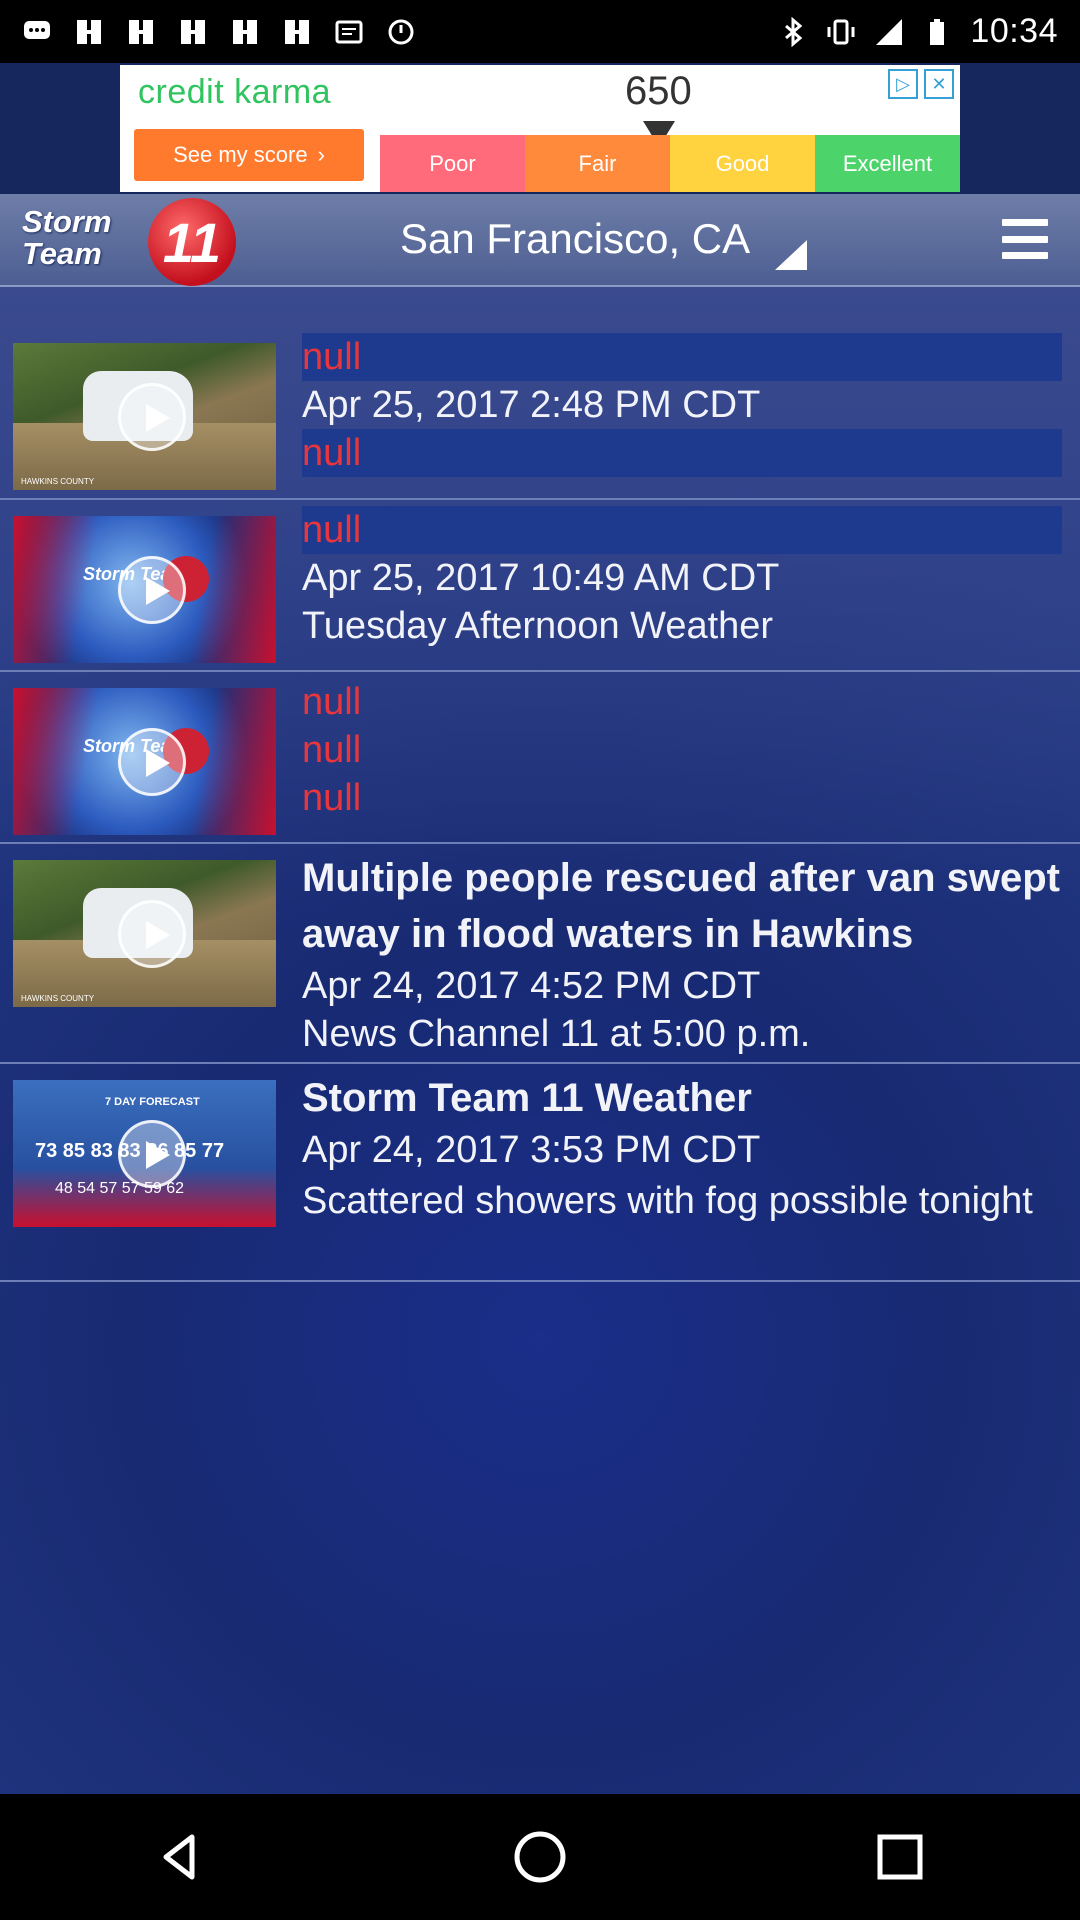 The height and width of the screenshot is (1920, 1080). Describe the element at coordinates (1025, 239) in the screenshot. I see `hamburger-menu-icon` at that location.